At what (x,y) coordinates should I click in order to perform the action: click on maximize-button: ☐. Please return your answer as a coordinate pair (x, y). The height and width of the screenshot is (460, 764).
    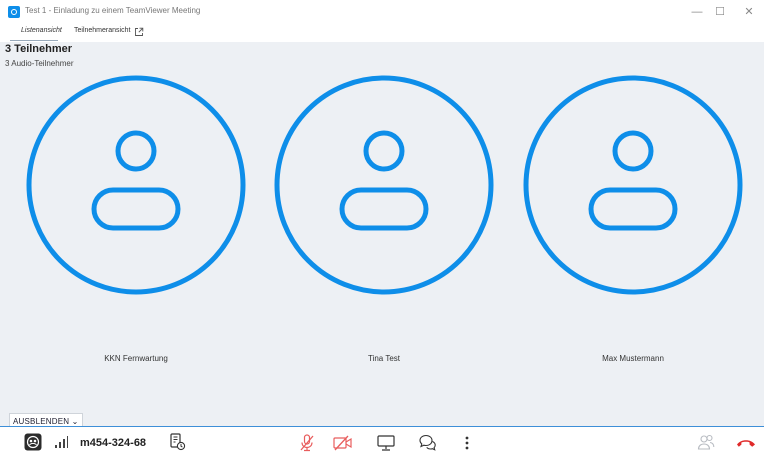
    Looking at the image, I should click on (720, 12).